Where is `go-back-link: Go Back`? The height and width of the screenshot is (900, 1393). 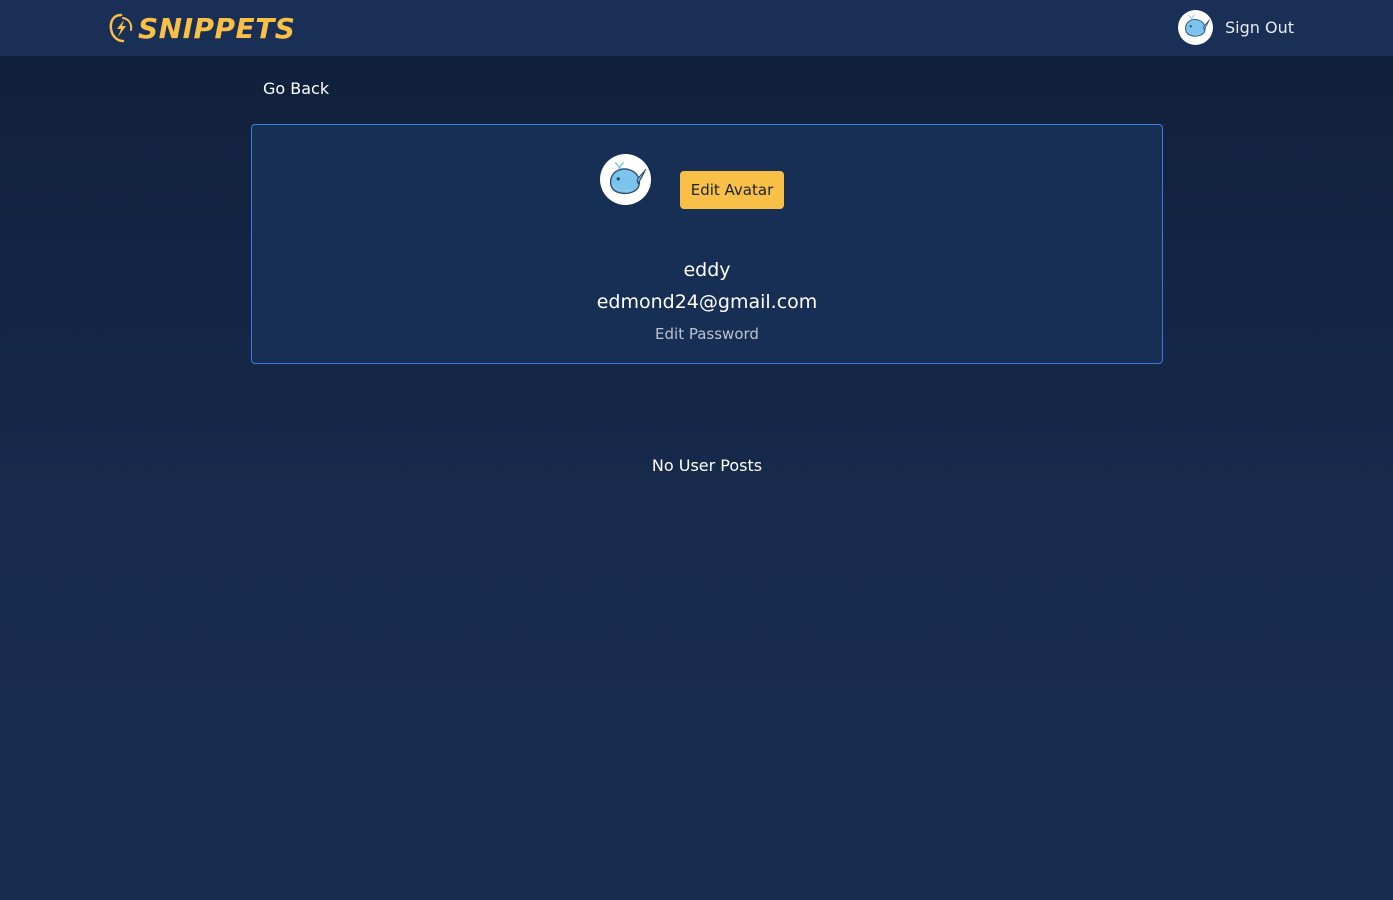 go-back-link: Go Back is located at coordinates (296, 88).